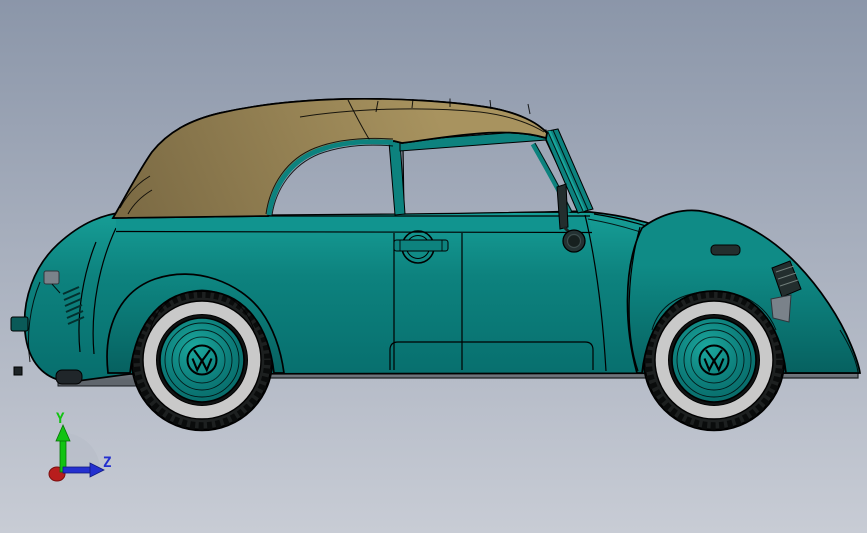  What do you see at coordinates (51, 277) in the screenshot?
I see `license-plate-light` at bounding box center [51, 277].